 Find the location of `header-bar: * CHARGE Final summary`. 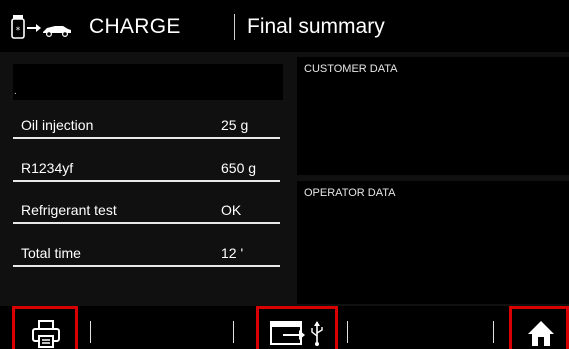

header-bar: * CHARGE Final summary is located at coordinates (284, 26).